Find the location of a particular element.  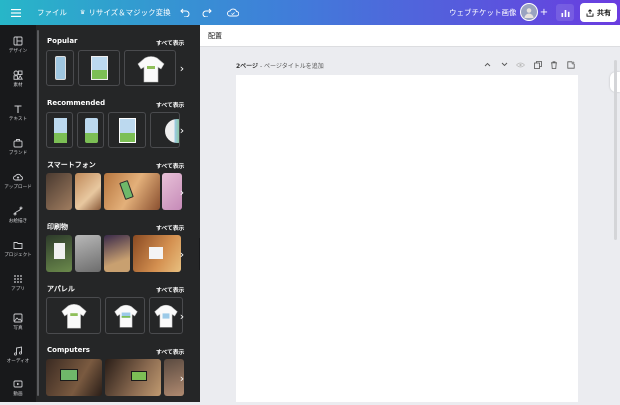

file-menu: ファイル is located at coordinates (52, 12).